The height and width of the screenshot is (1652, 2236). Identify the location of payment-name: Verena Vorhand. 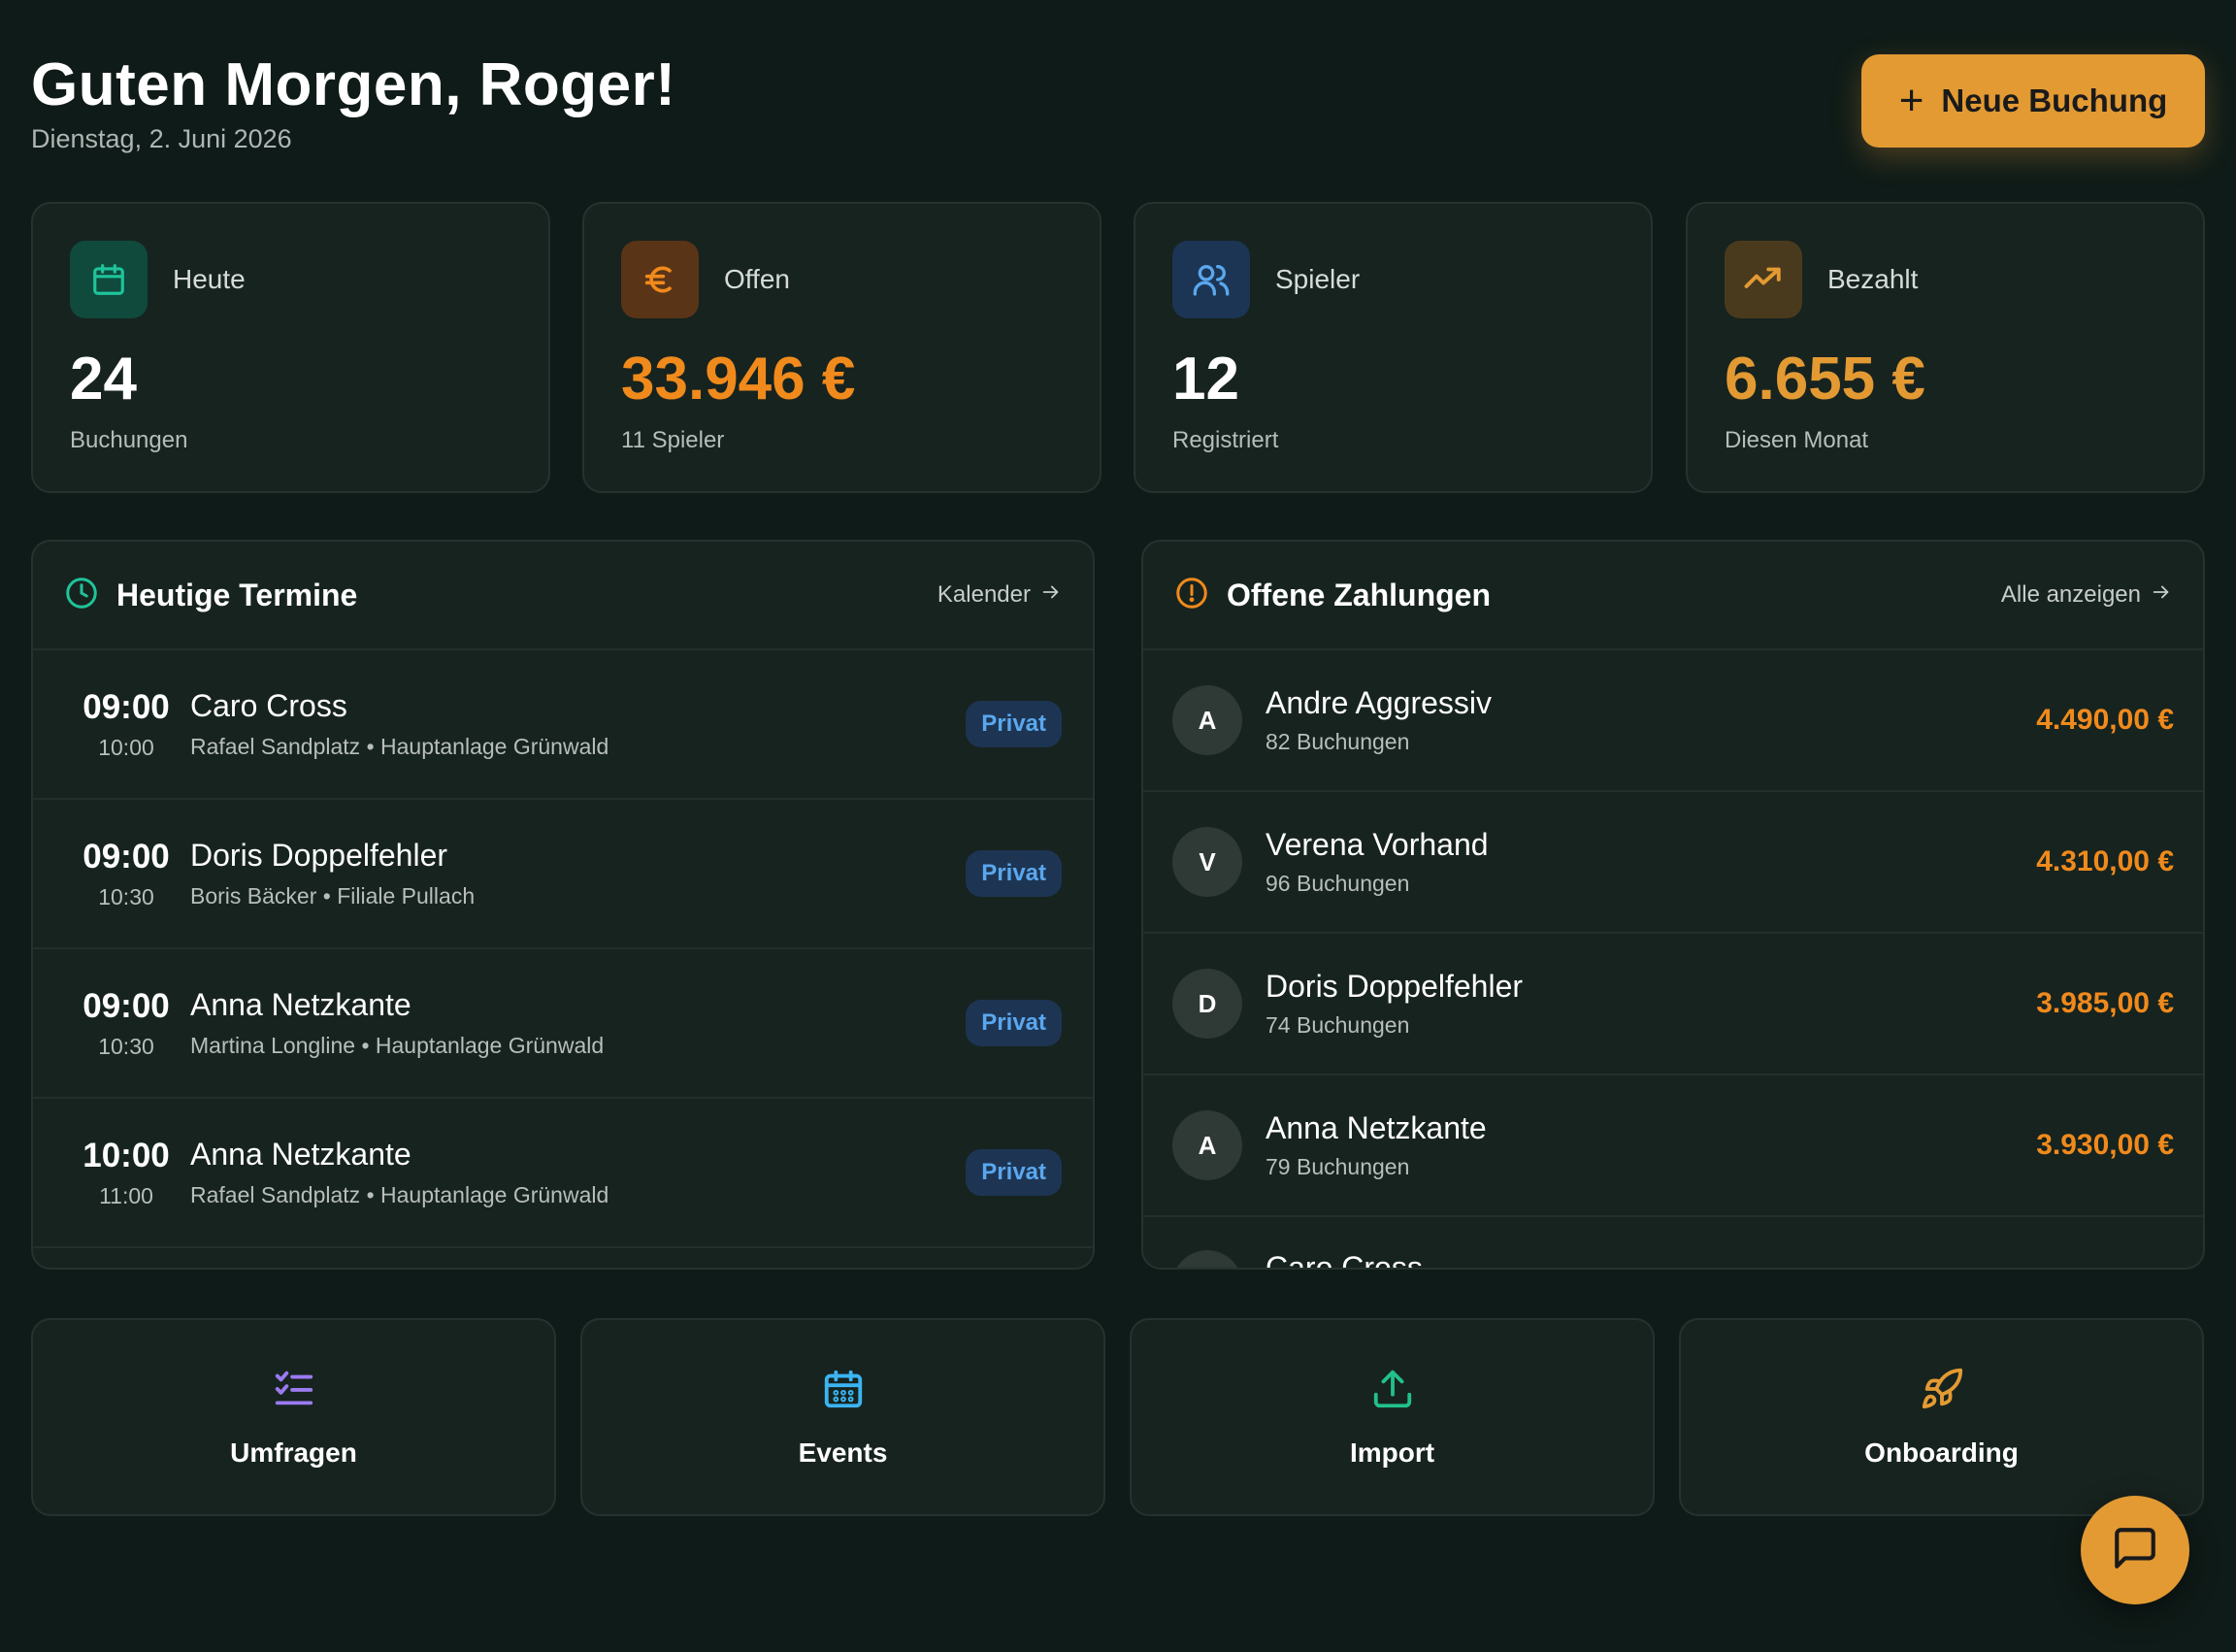
(1378, 845).